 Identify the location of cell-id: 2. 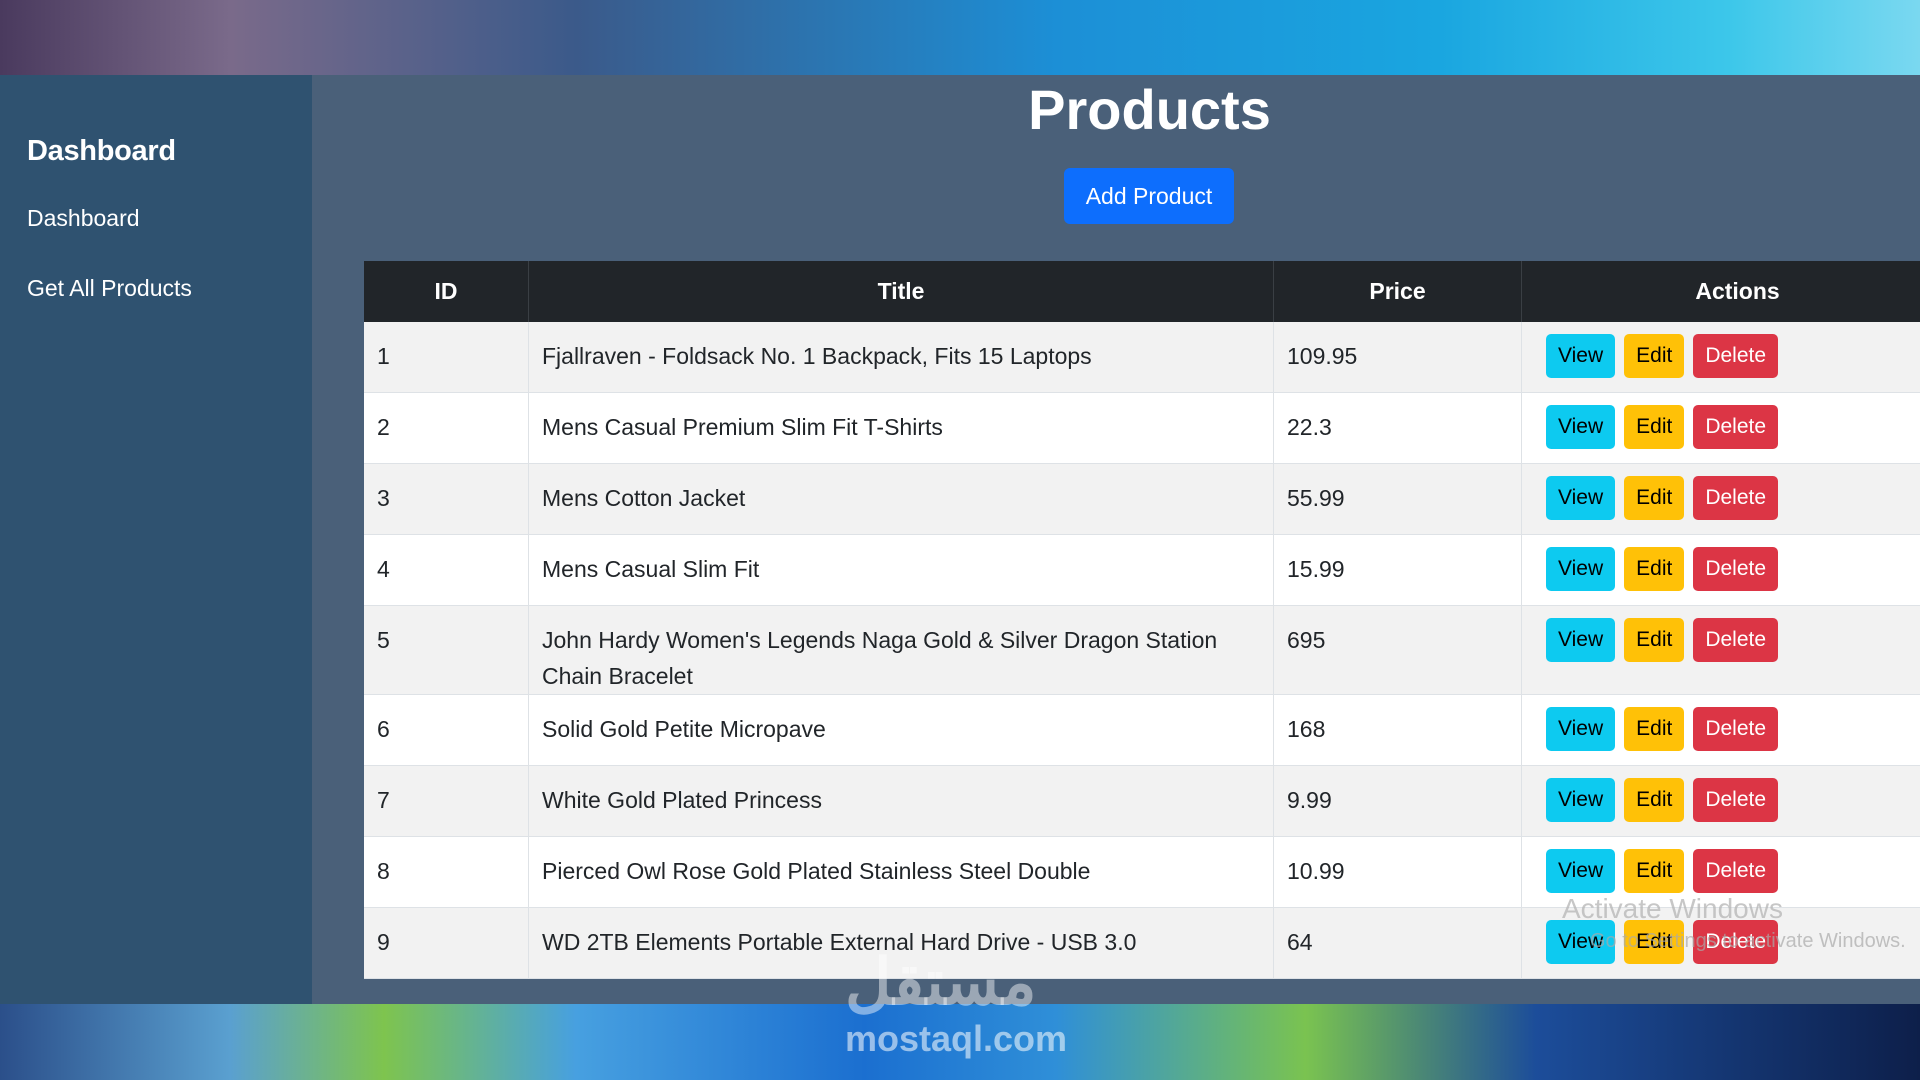
(446, 428).